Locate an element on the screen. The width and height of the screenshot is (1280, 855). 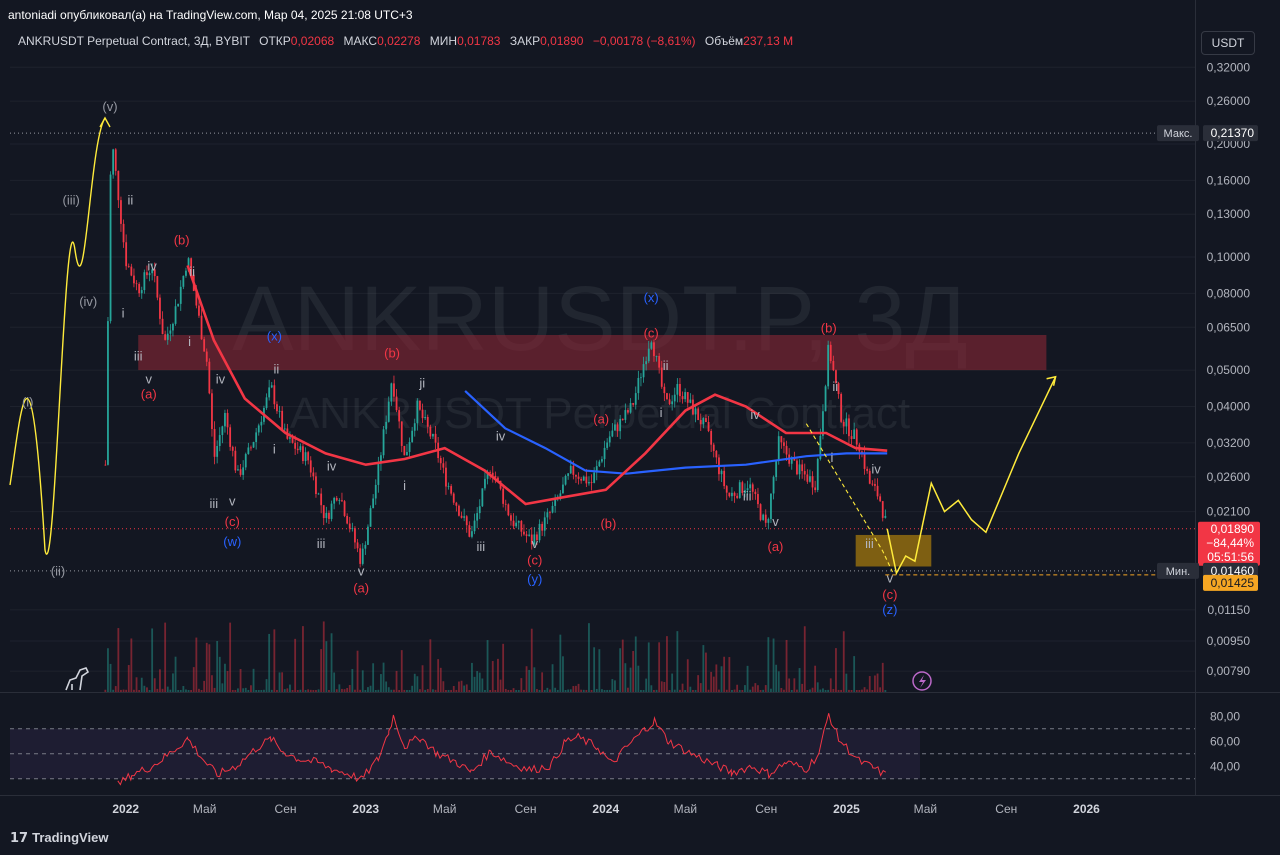
wave-label: (iii) is located at coordinates (70, 199).